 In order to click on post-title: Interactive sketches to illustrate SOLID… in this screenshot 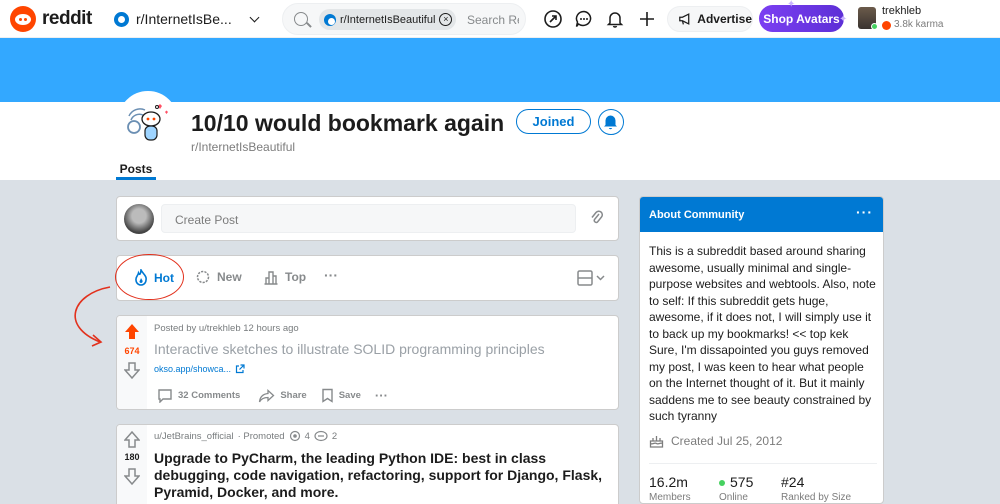, I will do `click(349, 349)`.